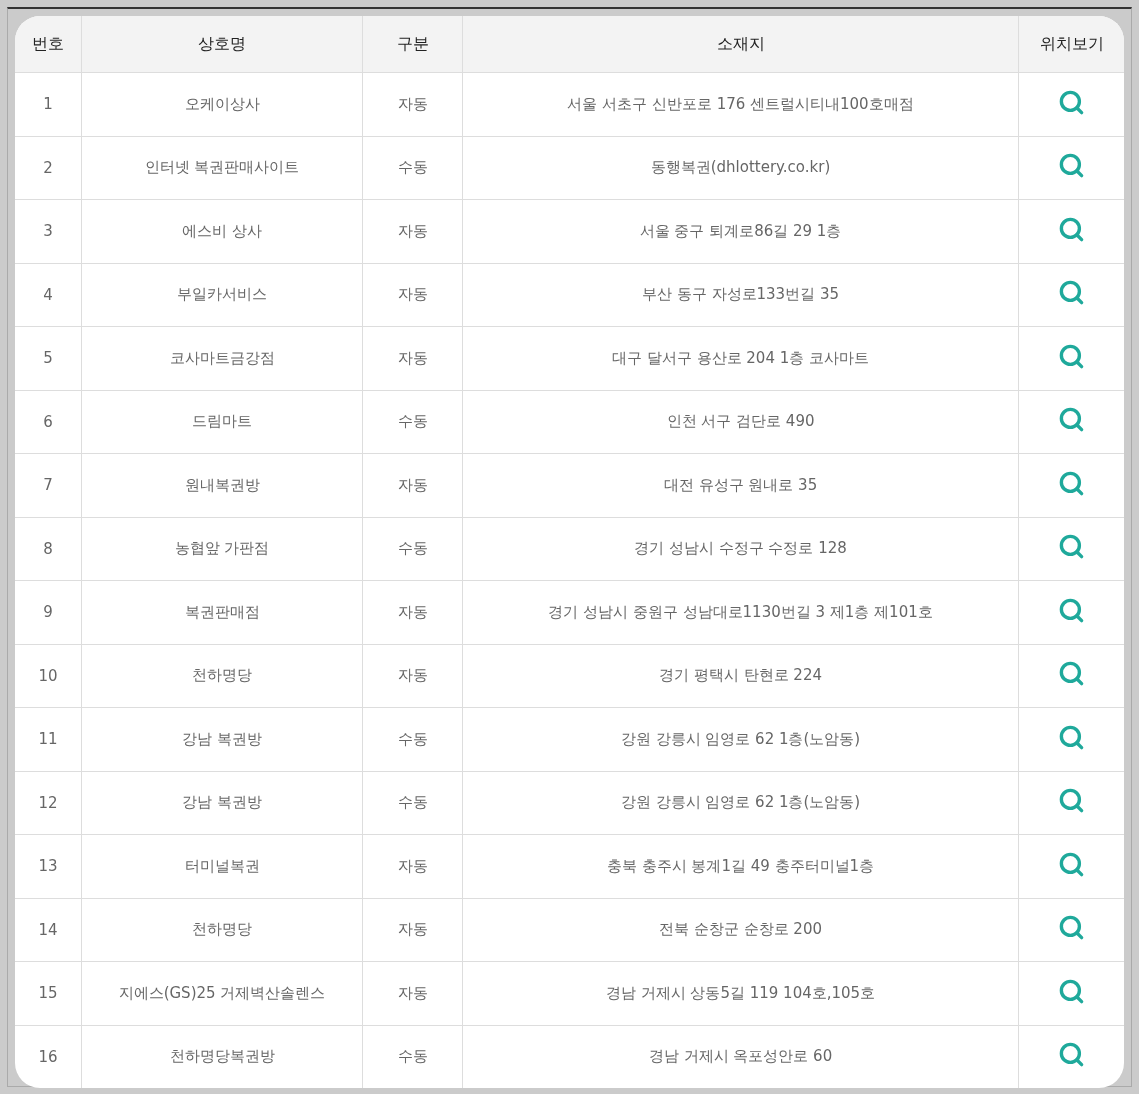  I want to click on table-cell: 15, so click(48, 994).